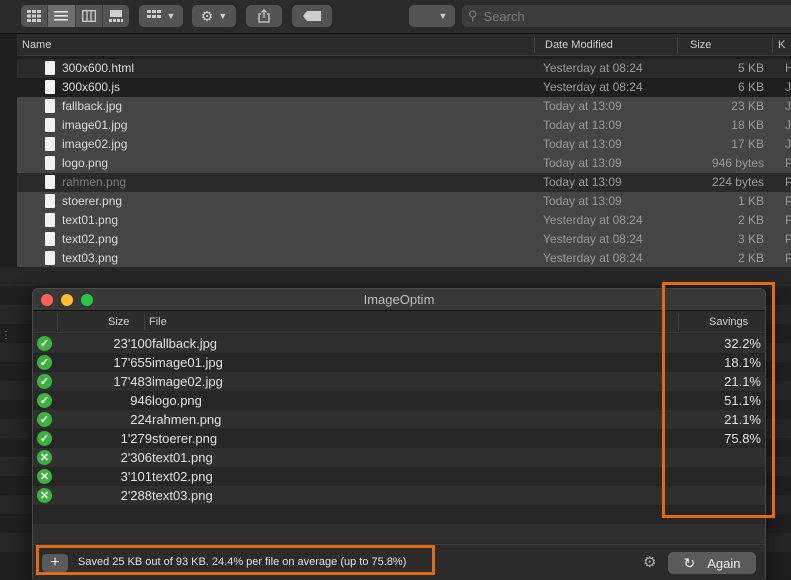  Describe the element at coordinates (187, 419) in the screenshot. I see `result-file: rahmen.png` at that location.